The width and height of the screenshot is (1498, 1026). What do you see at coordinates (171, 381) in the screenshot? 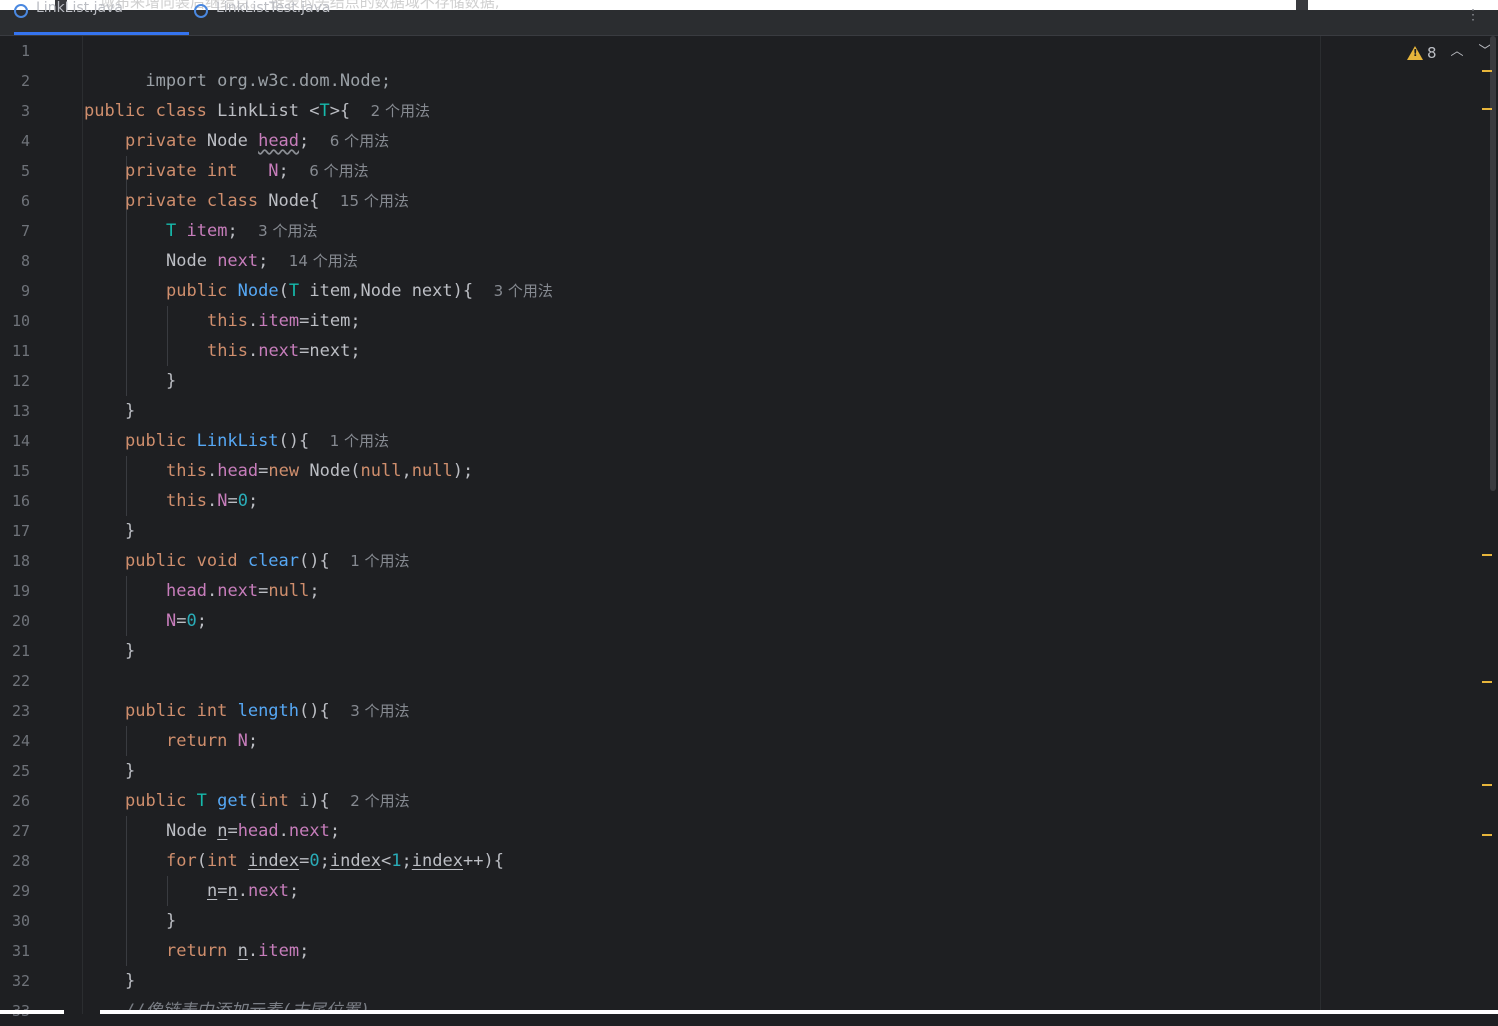
I see `code-line-12: }` at bounding box center [171, 381].